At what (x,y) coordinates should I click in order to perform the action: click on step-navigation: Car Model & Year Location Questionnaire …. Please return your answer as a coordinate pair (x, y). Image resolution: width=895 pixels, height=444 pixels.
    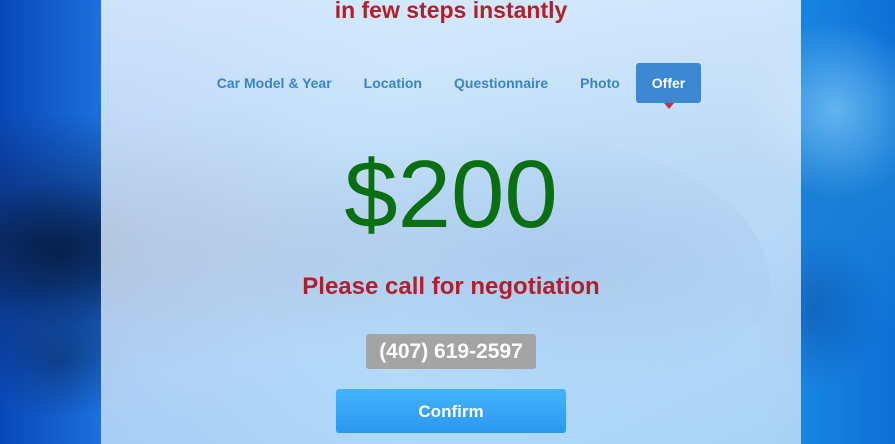
    Looking at the image, I should click on (451, 86).